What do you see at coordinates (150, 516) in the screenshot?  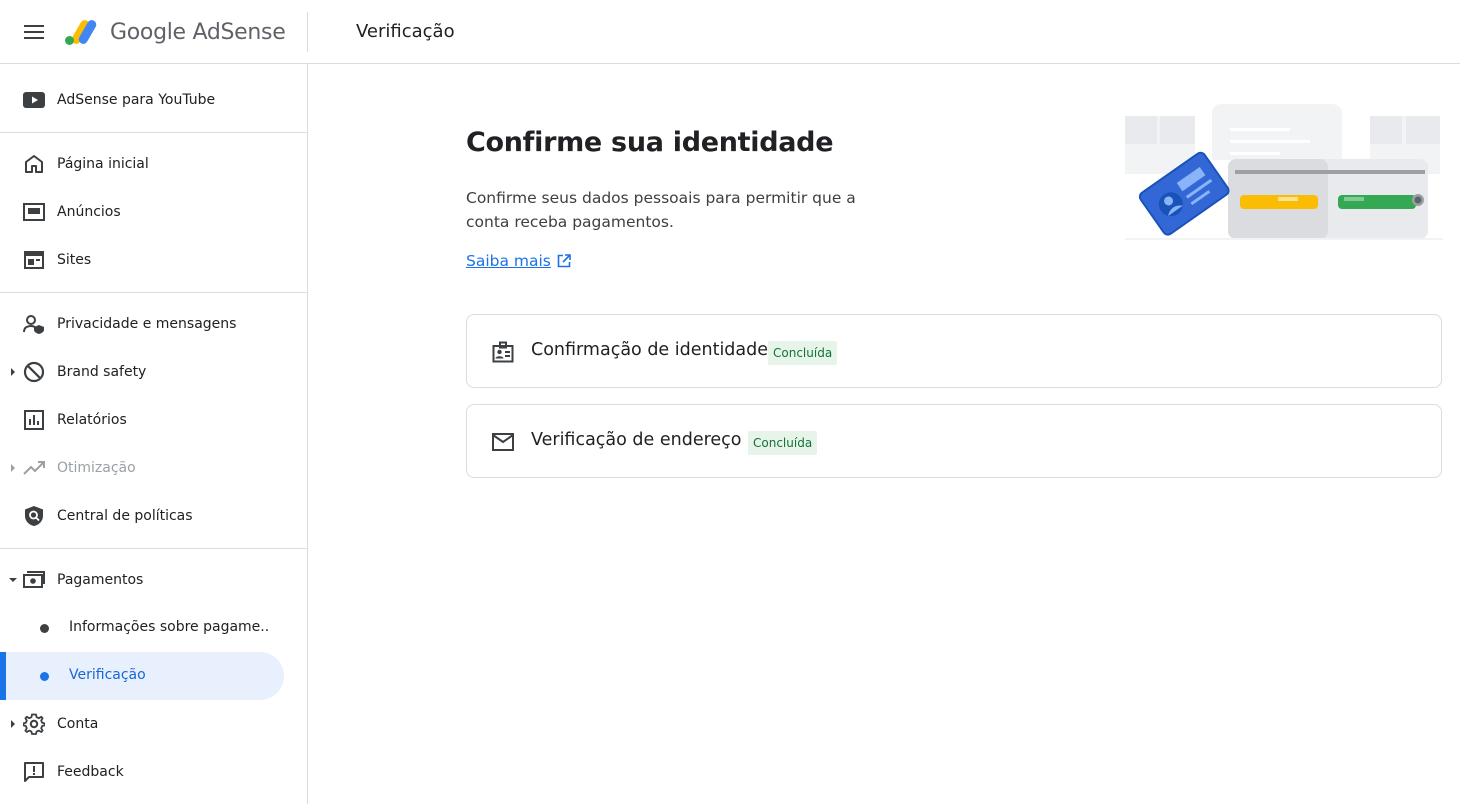 I see `sidebar-item-policy-center: Central de políticas` at bounding box center [150, 516].